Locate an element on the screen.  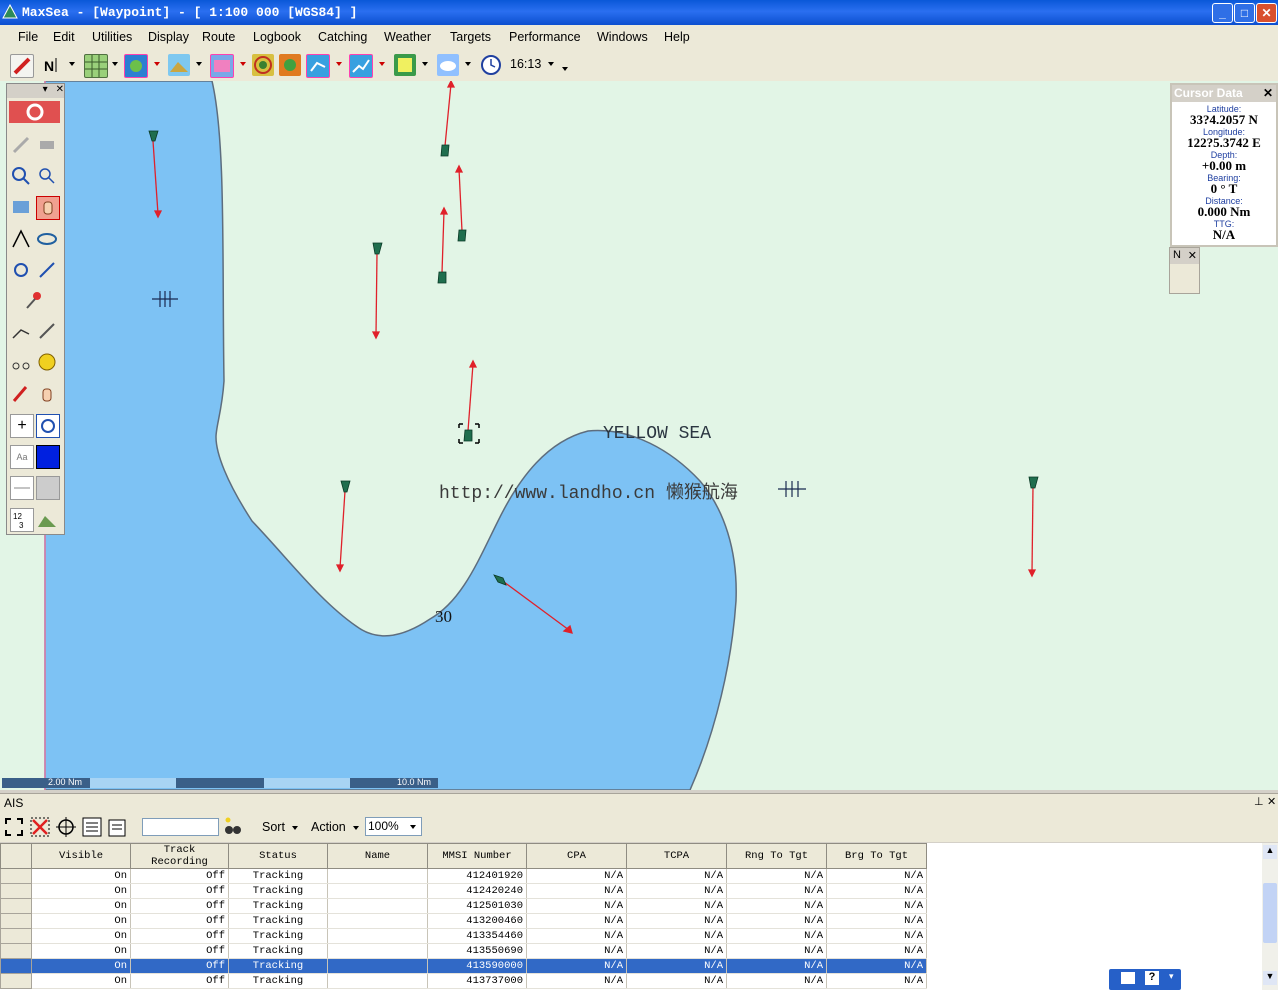
text-tool-icon: Aa is located at coordinates (22, 457).